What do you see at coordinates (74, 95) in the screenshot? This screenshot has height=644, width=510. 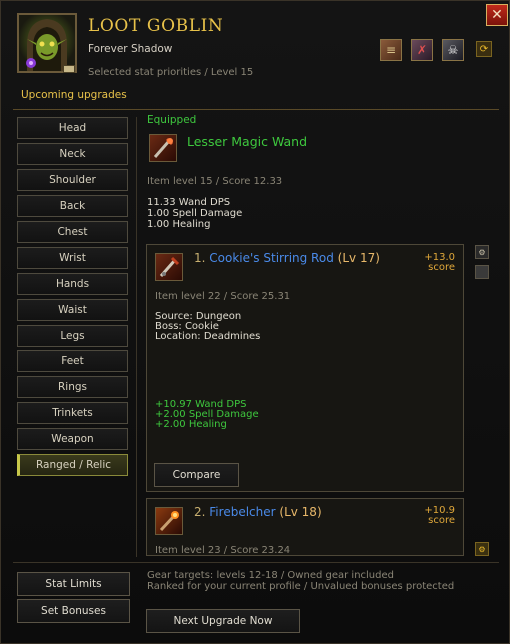 I see `section-label: Upcoming upgrades` at bounding box center [74, 95].